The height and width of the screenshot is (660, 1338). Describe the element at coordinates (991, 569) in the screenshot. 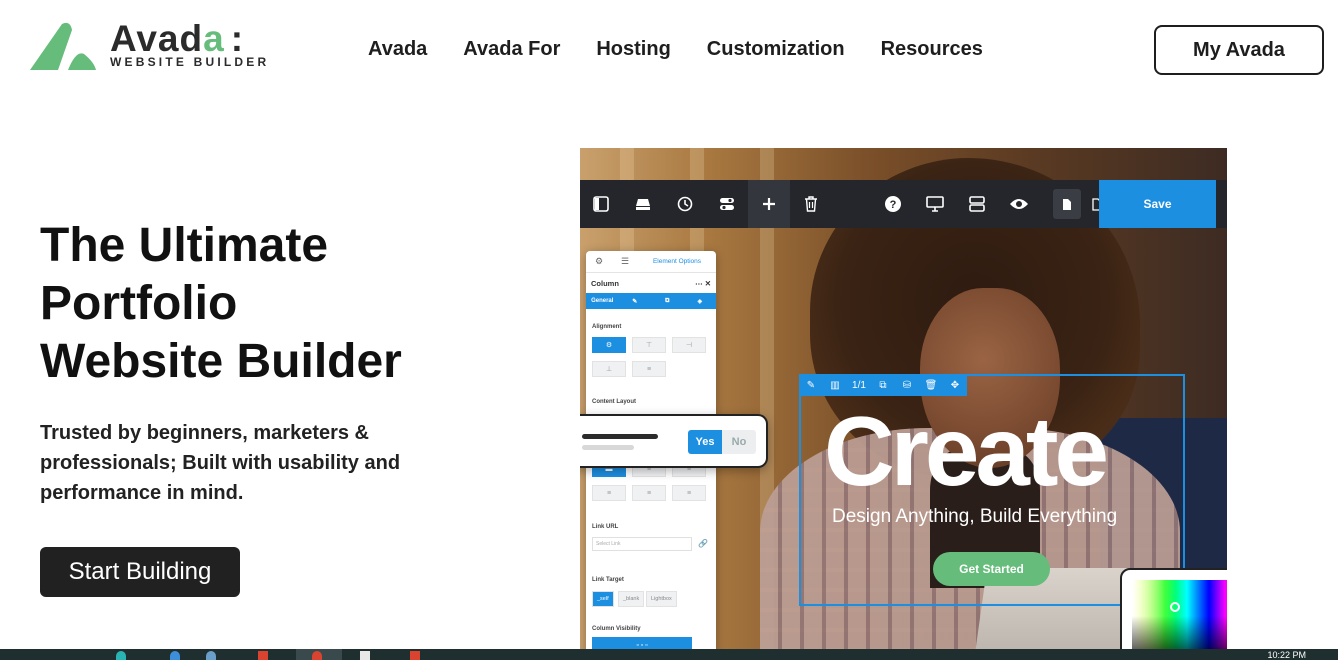

I see `get-started-button: Get Started` at that location.